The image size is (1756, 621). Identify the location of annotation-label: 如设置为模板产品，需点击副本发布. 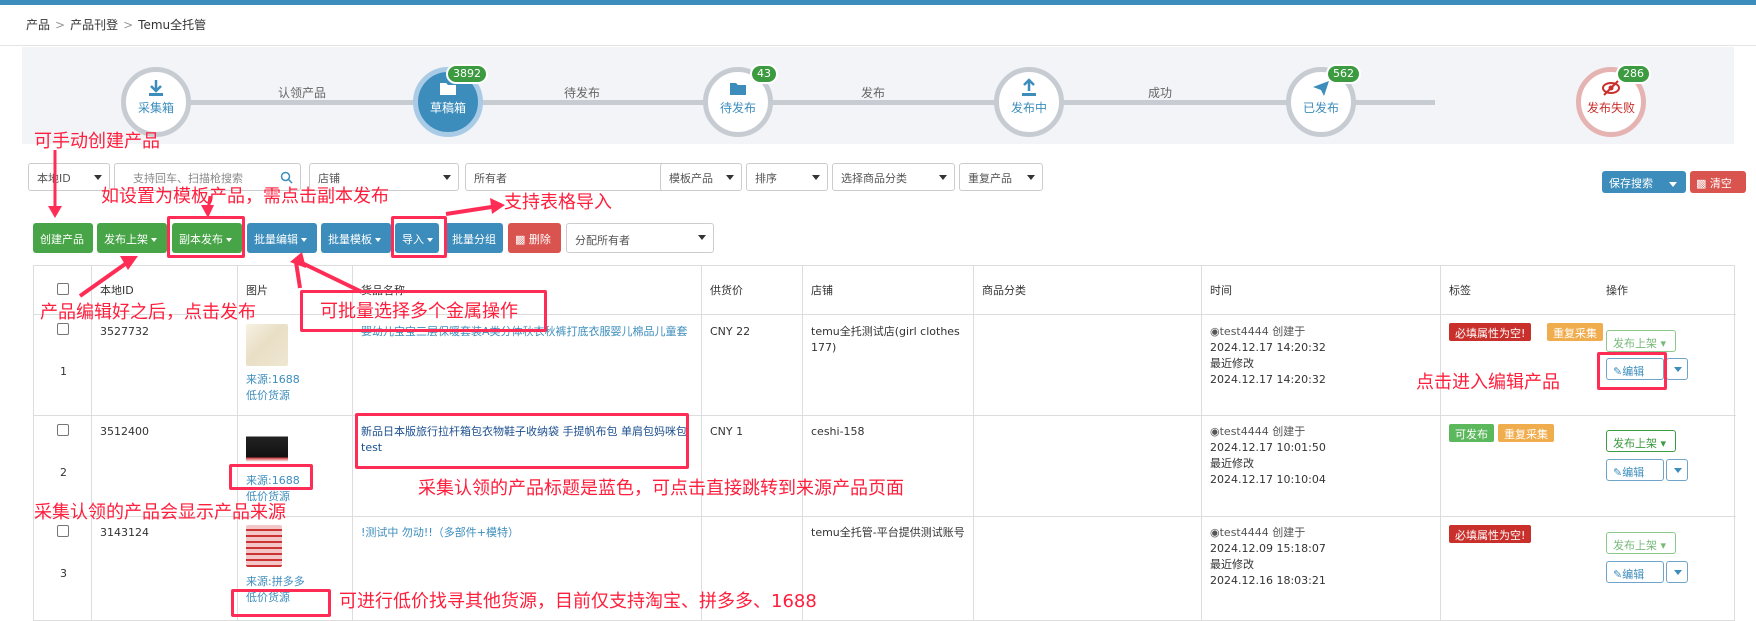
(245, 196).